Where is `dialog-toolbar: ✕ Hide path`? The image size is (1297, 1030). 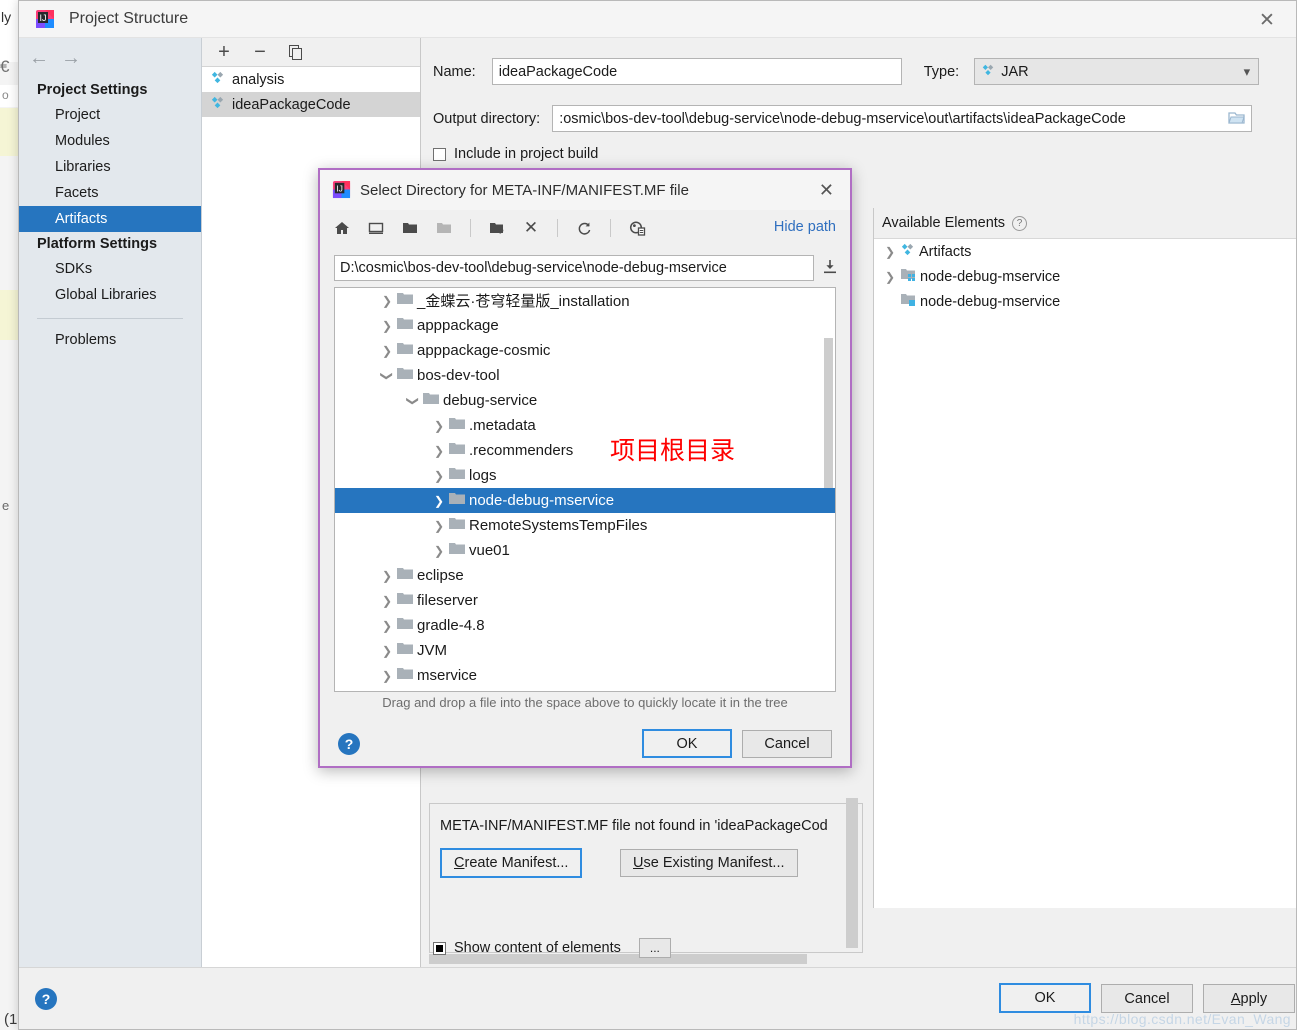 dialog-toolbar: ✕ Hide path is located at coordinates (585, 228).